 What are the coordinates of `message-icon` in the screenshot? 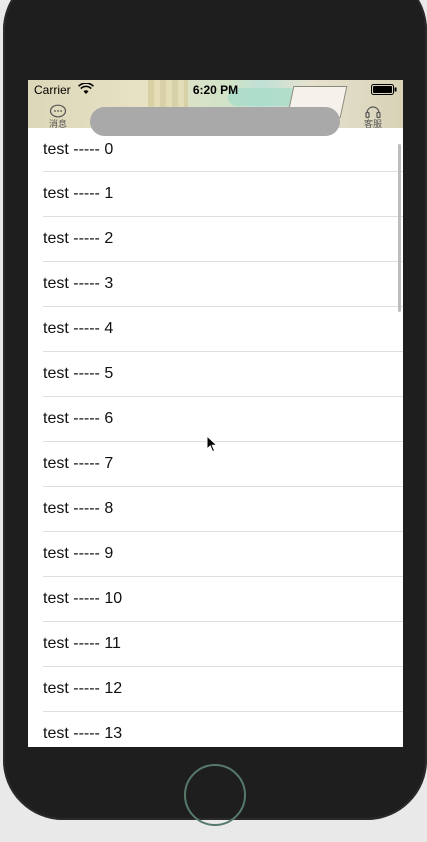 It's located at (58, 111).